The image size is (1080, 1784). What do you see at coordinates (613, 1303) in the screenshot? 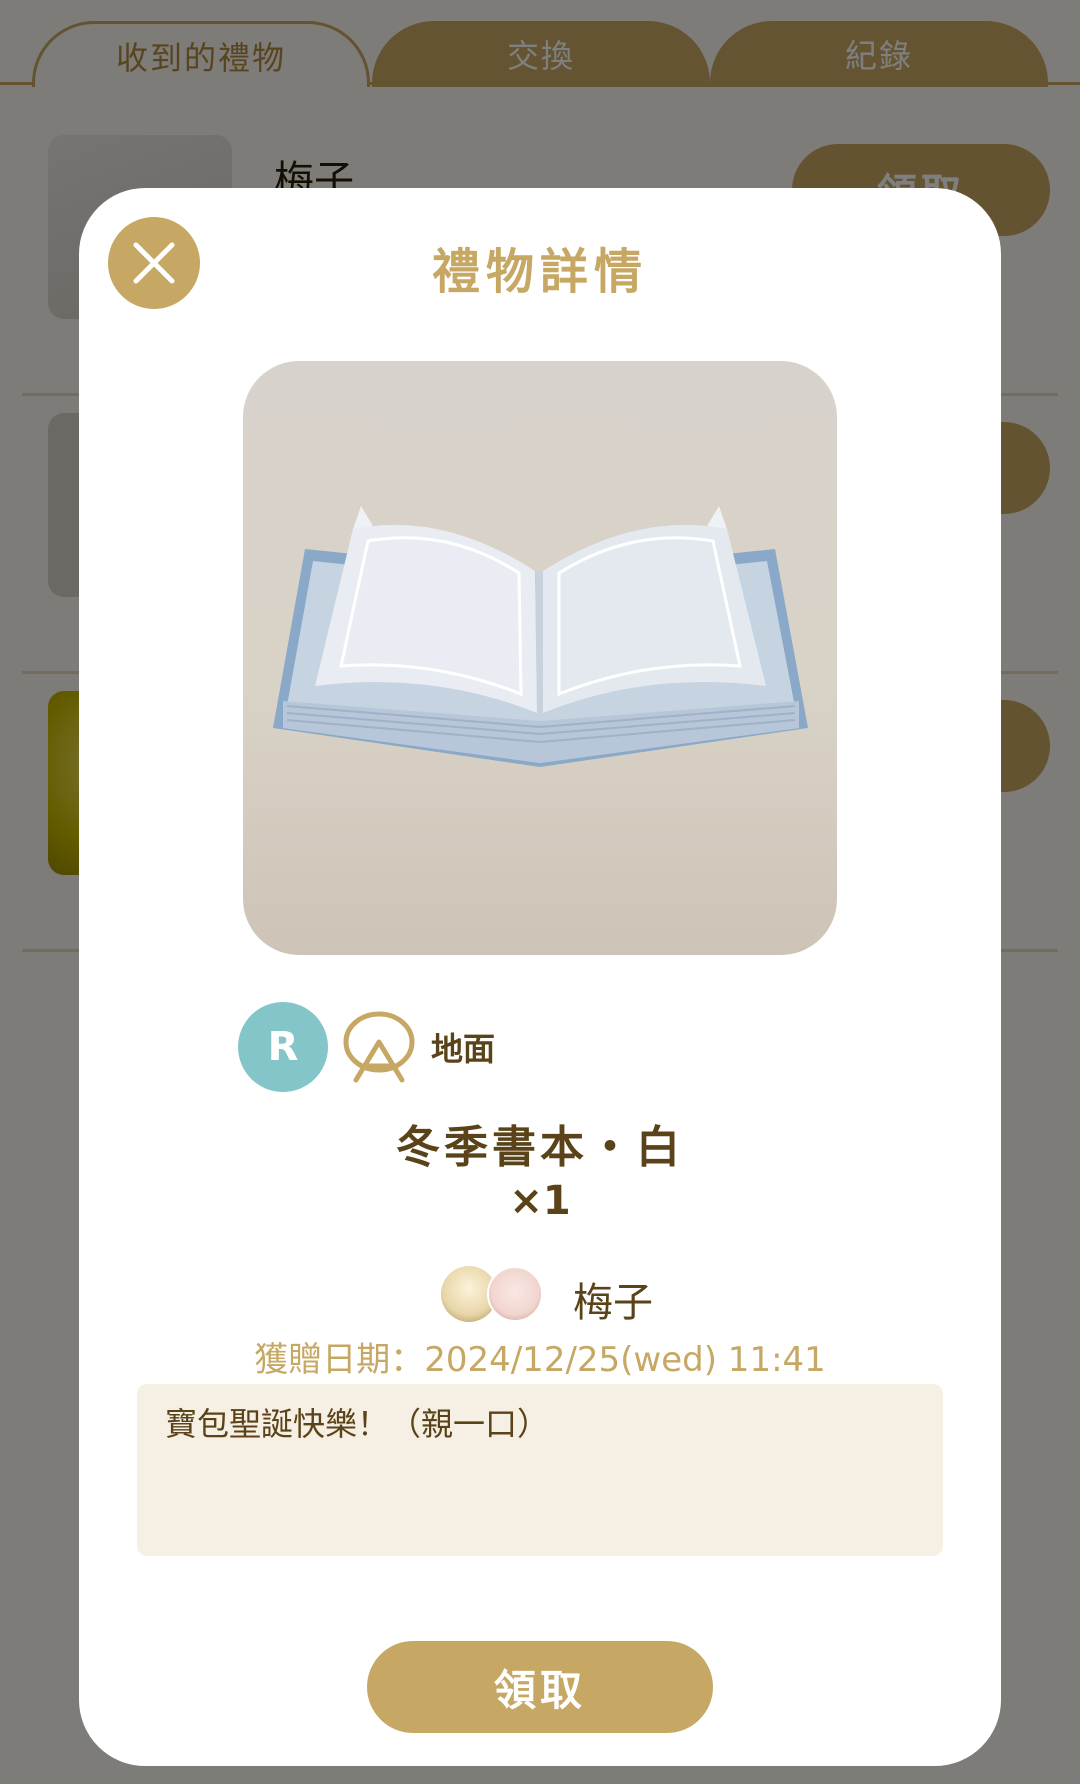
I see `sender-name: 梅子` at bounding box center [613, 1303].